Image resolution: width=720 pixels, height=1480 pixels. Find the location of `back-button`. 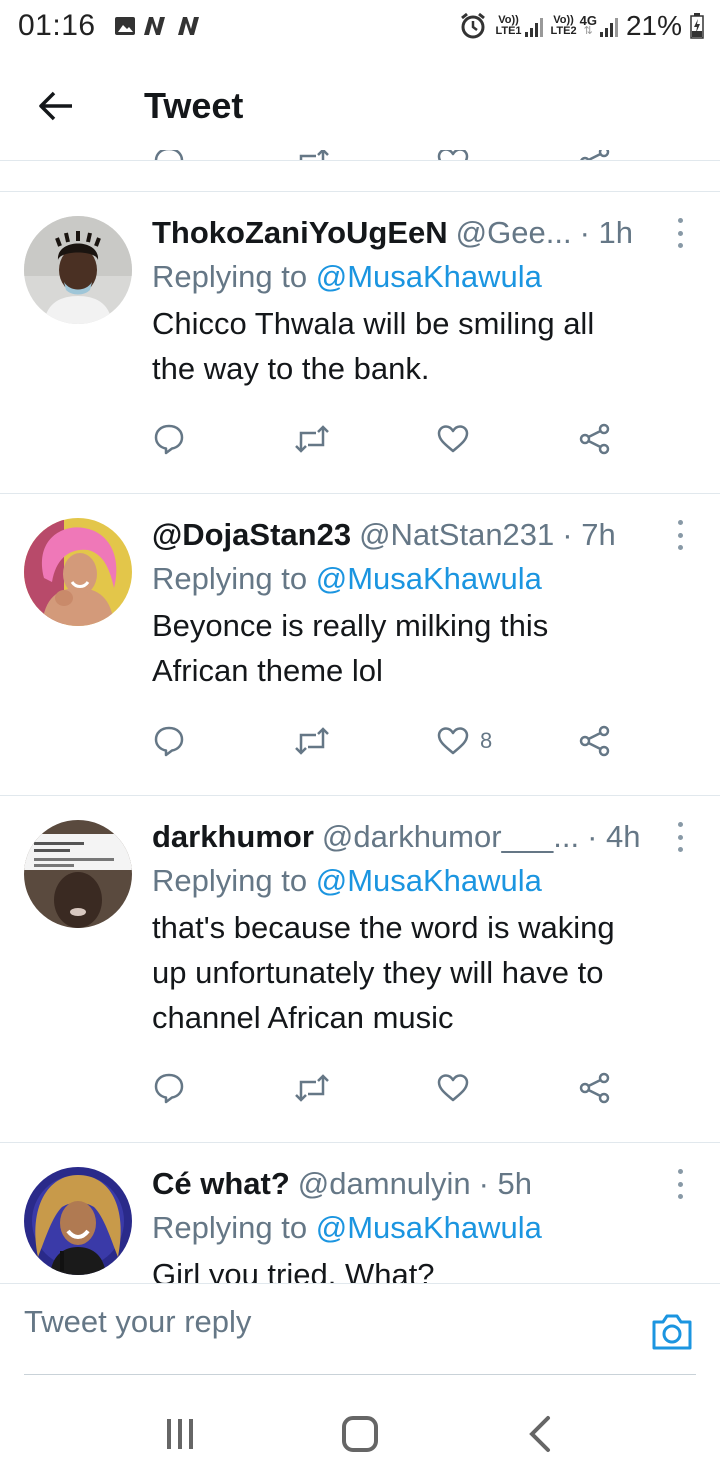

back-button is located at coordinates (56, 106).